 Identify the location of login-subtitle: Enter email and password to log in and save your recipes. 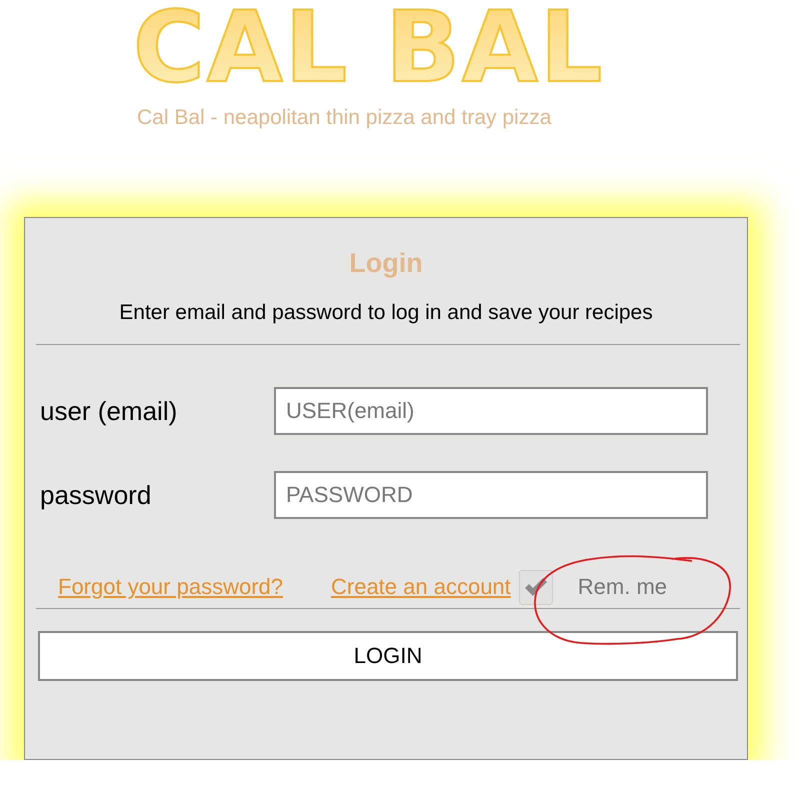
(386, 313).